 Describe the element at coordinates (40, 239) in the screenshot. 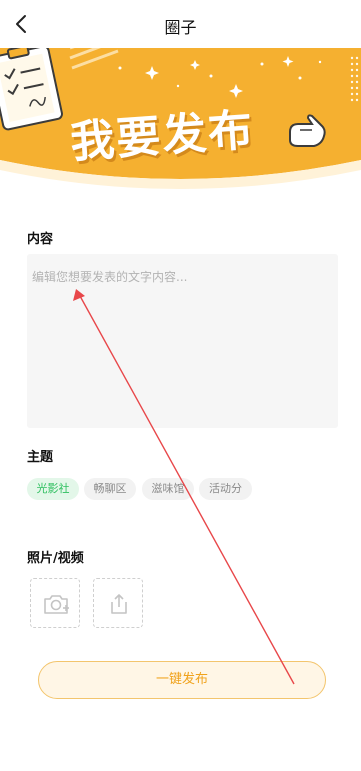

I see `content-label: 内容` at that location.